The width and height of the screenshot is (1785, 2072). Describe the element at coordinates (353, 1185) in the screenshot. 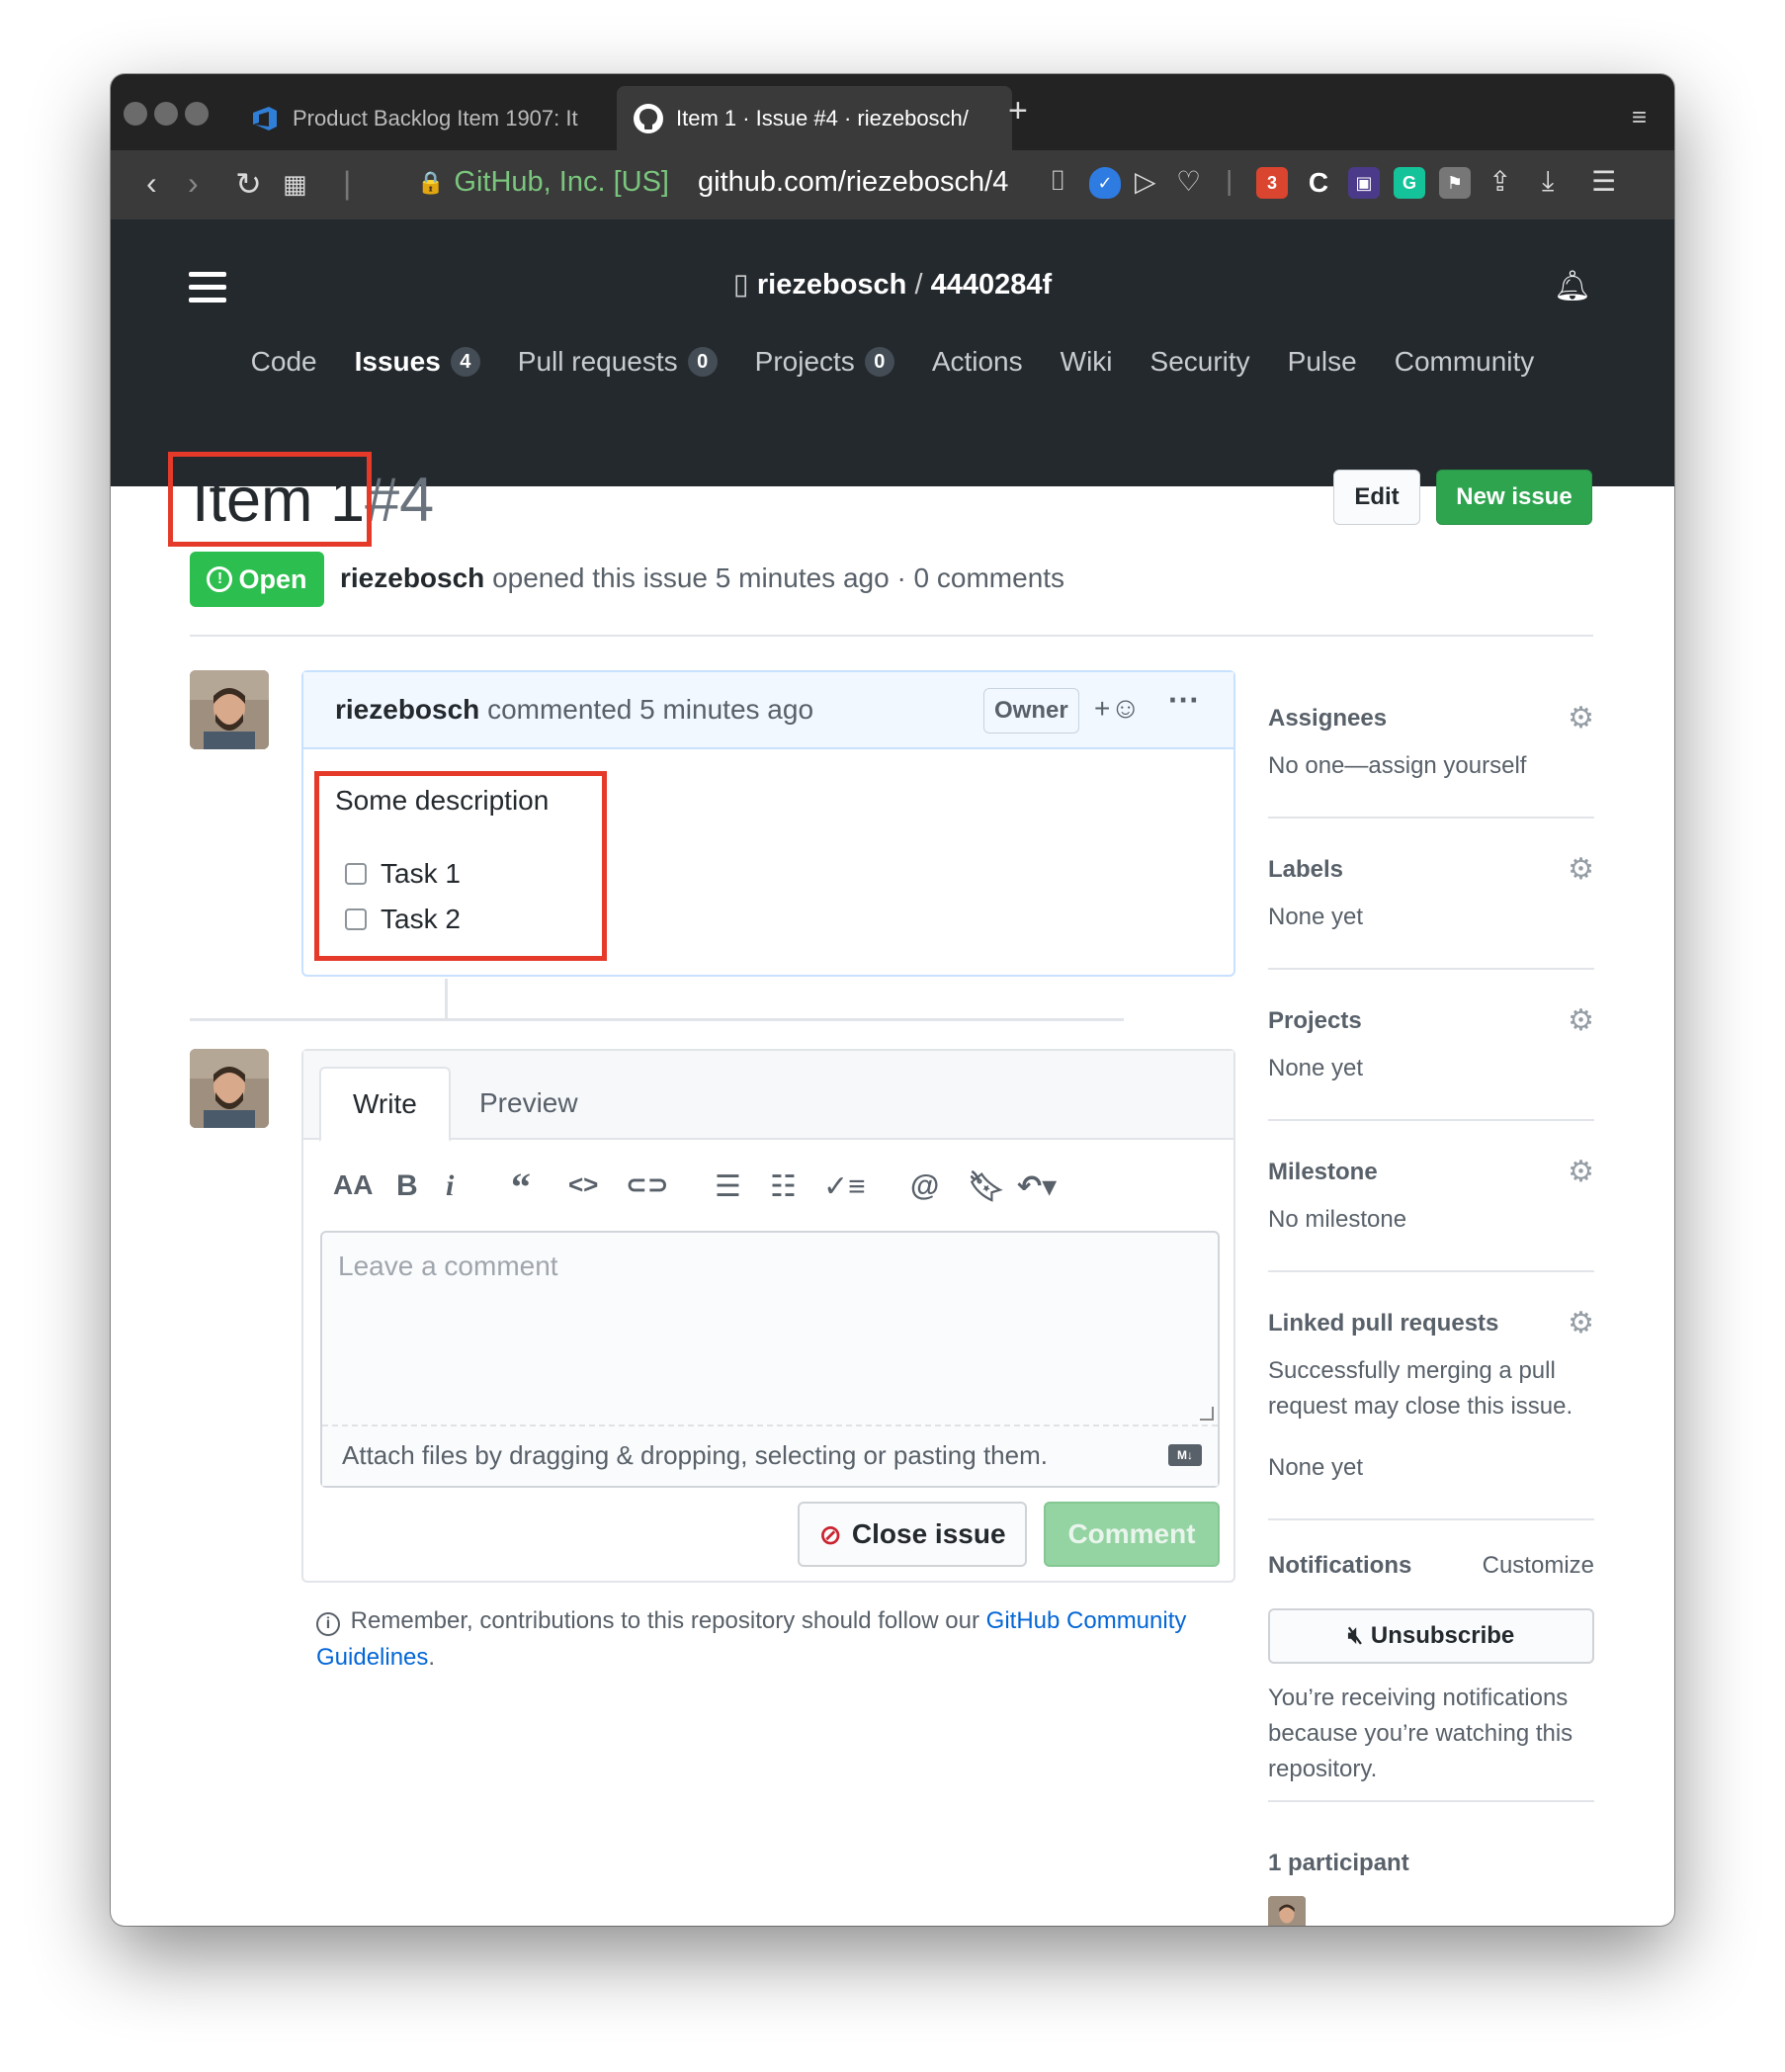

I see `heading-icon: AA` at that location.